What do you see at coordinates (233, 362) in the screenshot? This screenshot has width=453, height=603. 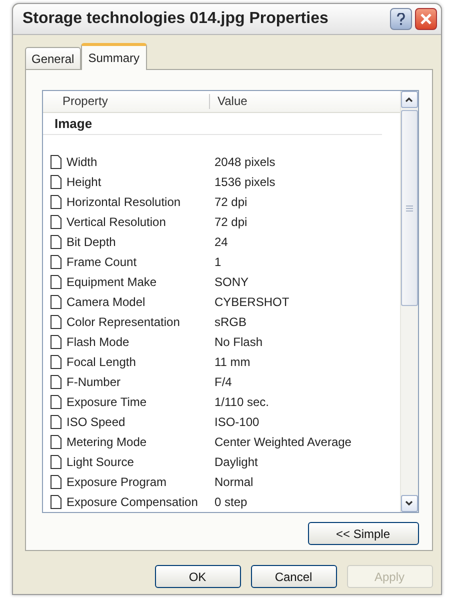 I see `property-value: 11 mm` at bounding box center [233, 362].